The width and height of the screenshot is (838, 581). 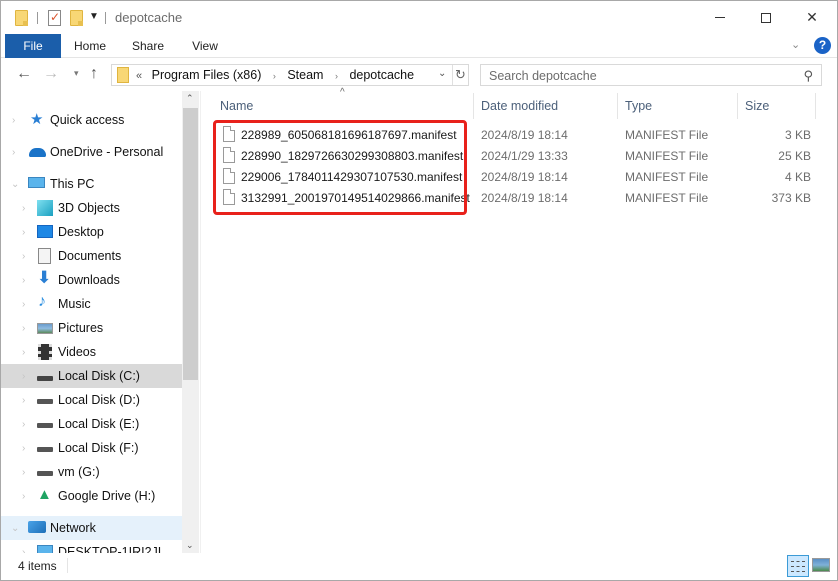 I want to click on divider, so click(x=37, y=18).